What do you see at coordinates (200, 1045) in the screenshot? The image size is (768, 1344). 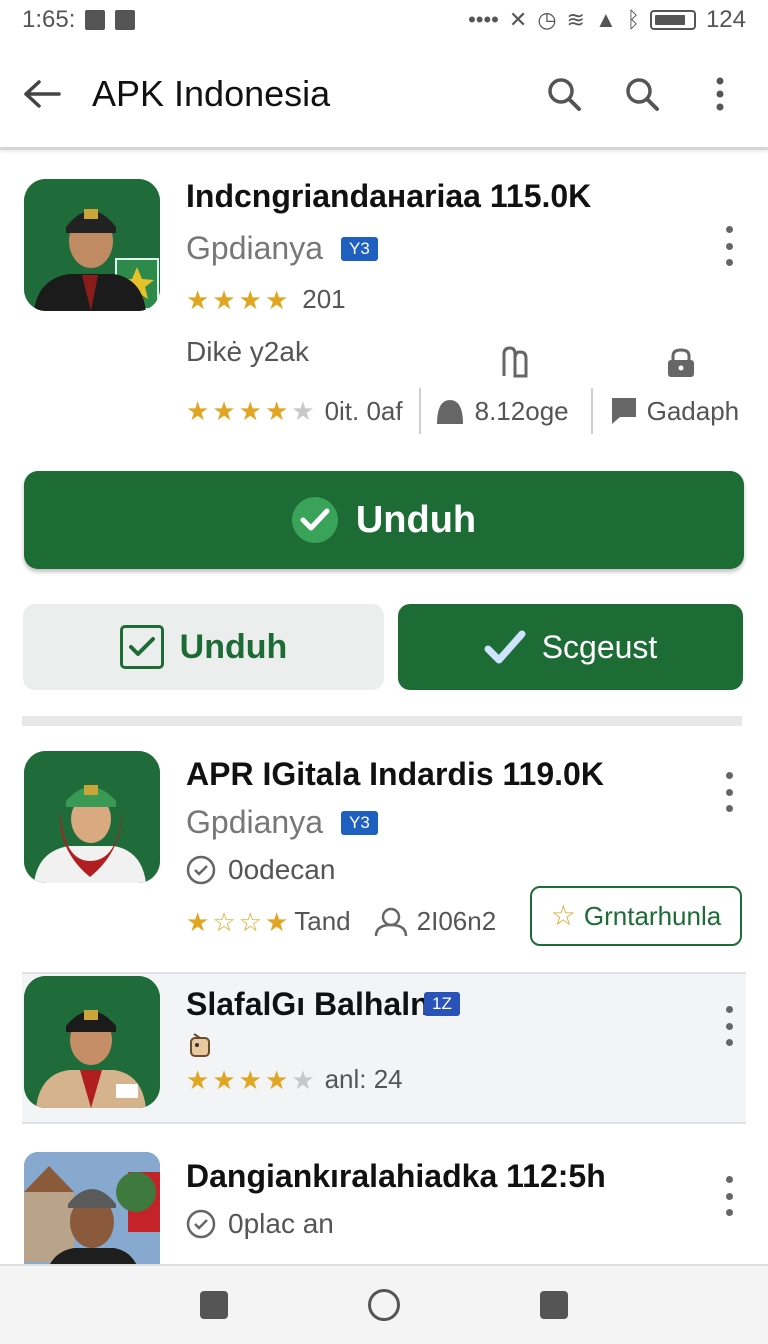 I see `emoji-icon` at bounding box center [200, 1045].